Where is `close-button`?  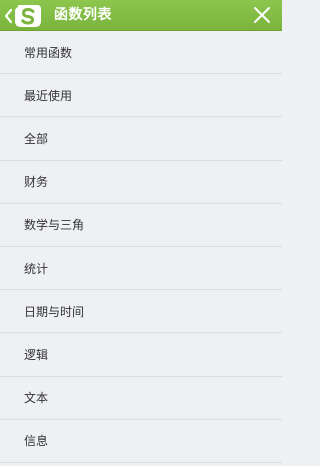 close-button is located at coordinates (262, 15).